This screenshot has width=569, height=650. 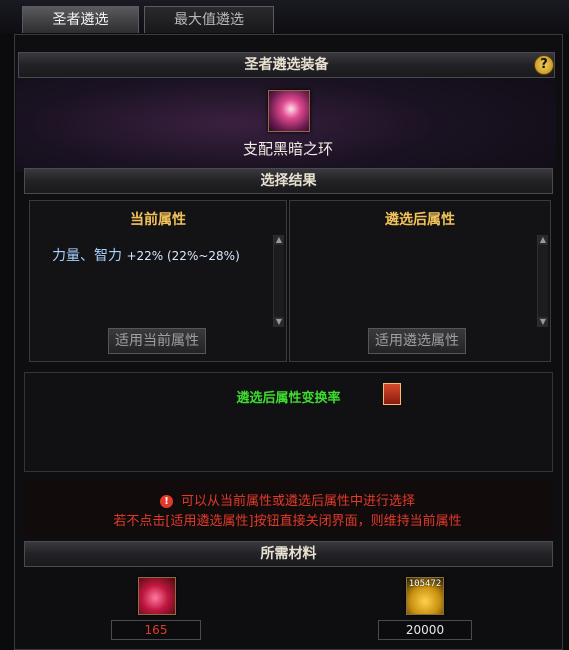 I want to click on result-header: 选择结果, so click(x=288, y=181).